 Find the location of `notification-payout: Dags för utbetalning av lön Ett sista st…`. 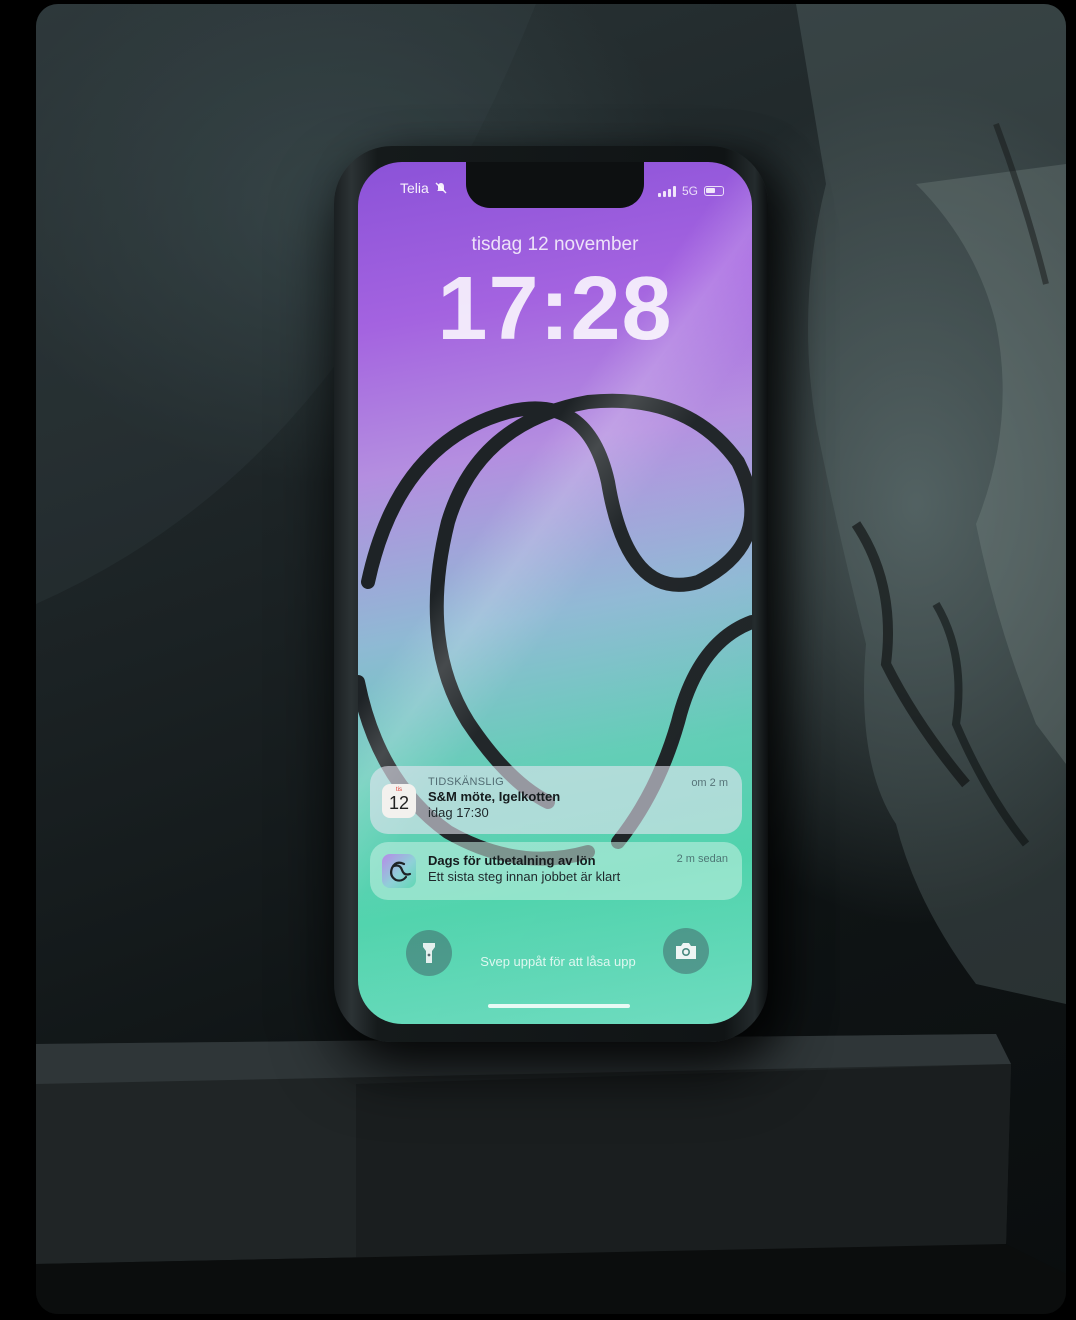

notification-payout: Dags för utbetalning av lön Ett sista st… is located at coordinates (556, 871).